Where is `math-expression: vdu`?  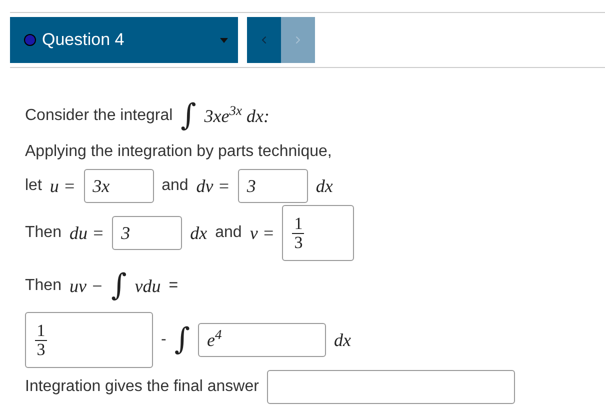 math-expression: vdu is located at coordinates (147, 286).